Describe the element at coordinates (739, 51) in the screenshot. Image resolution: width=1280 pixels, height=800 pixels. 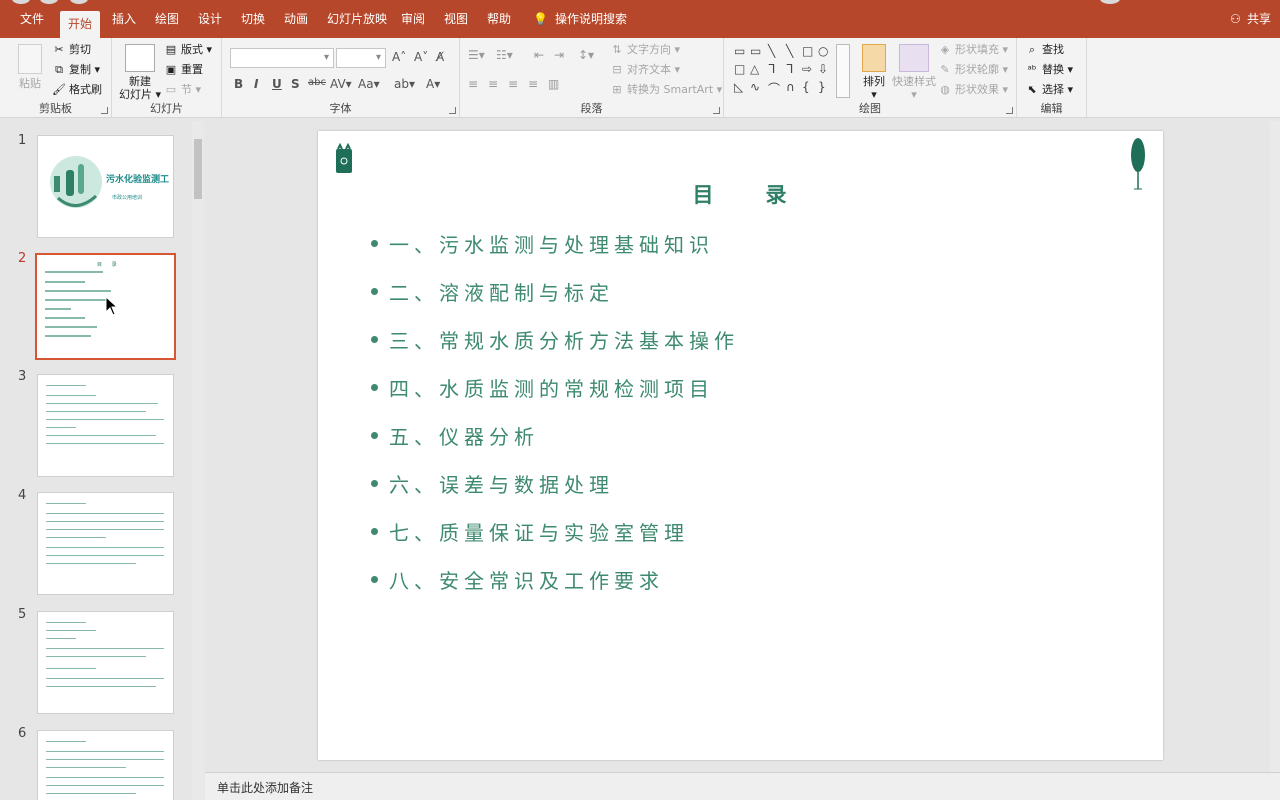
I see `textbox-icon: ▭` at that location.